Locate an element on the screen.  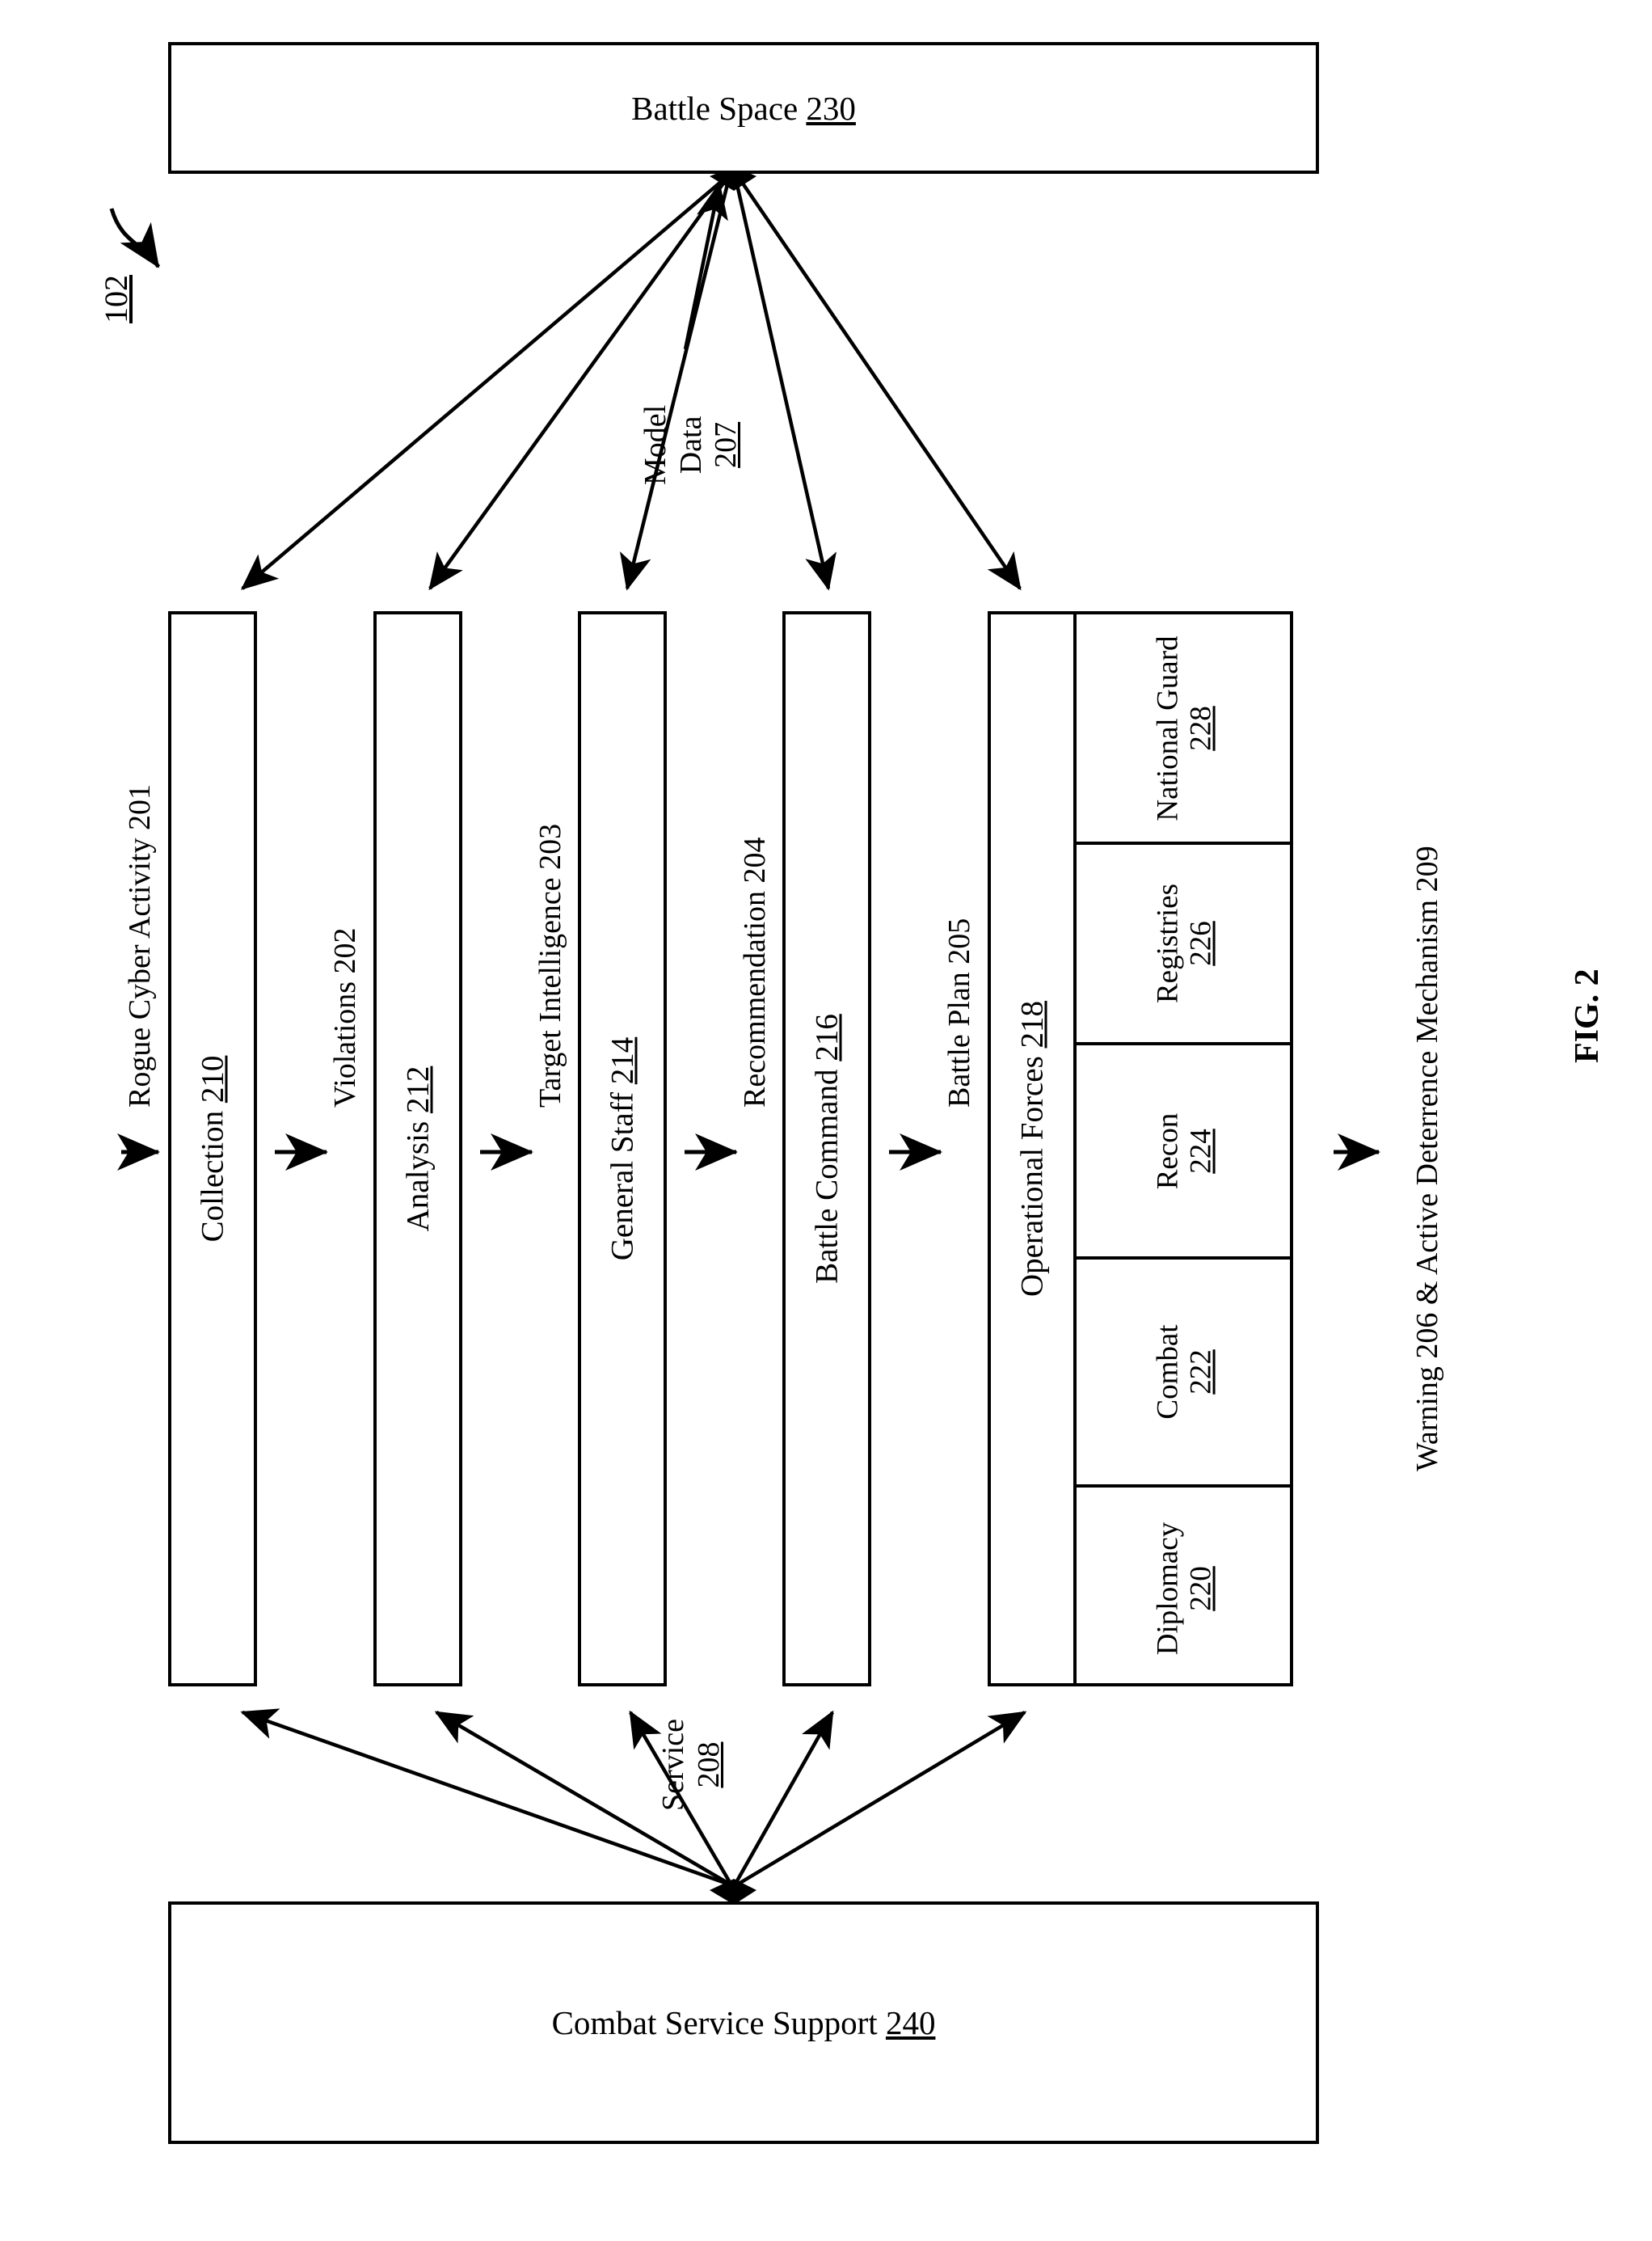
registries-label: Registries 226 is located at coordinates (1184, 943).